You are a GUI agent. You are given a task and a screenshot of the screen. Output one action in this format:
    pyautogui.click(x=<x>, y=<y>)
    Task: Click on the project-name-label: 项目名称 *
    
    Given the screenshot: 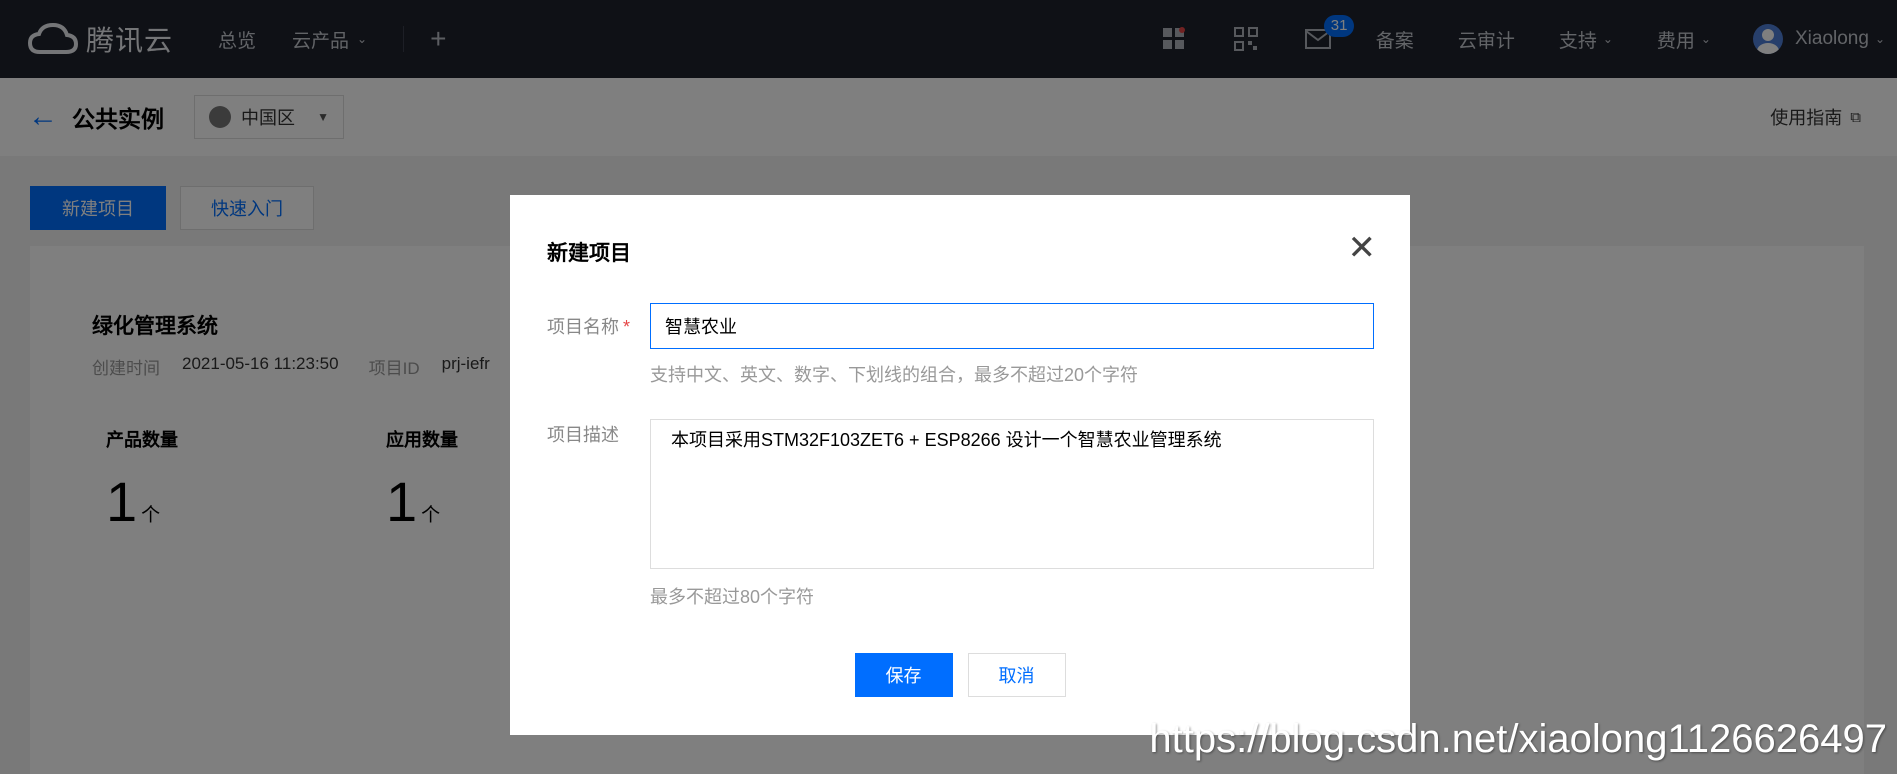 What is the action you would take?
    pyautogui.click(x=588, y=326)
    